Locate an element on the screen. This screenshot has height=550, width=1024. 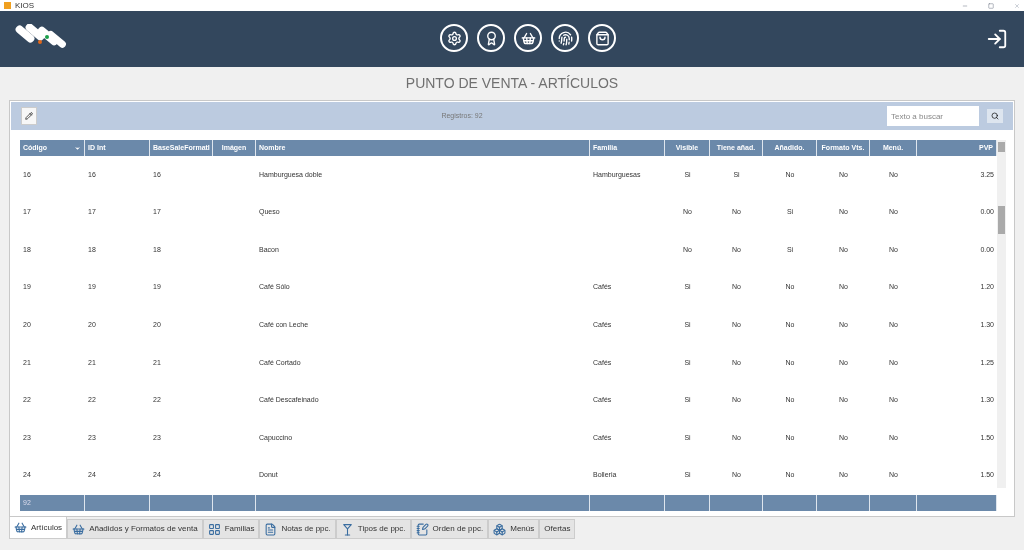
basket-button is located at coordinates (528, 38).